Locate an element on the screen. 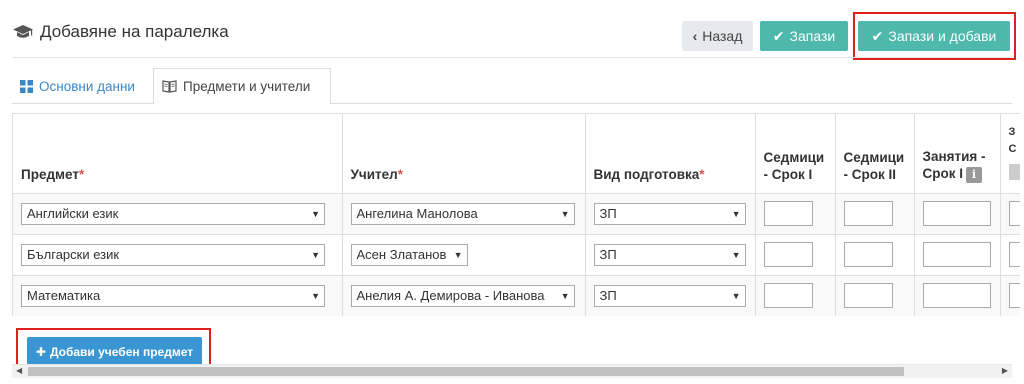  scrollbar-thumb is located at coordinates (466, 371).